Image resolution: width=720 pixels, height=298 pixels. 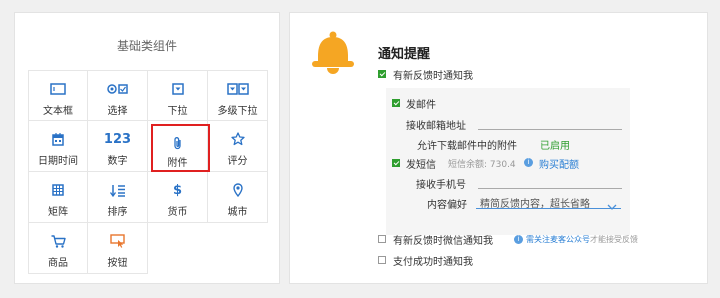 What do you see at coordinates (558, 239) in the screenshot?
I see `wechat-follow-link: 需关注麦客公众号` at bounding box center [558, 239].